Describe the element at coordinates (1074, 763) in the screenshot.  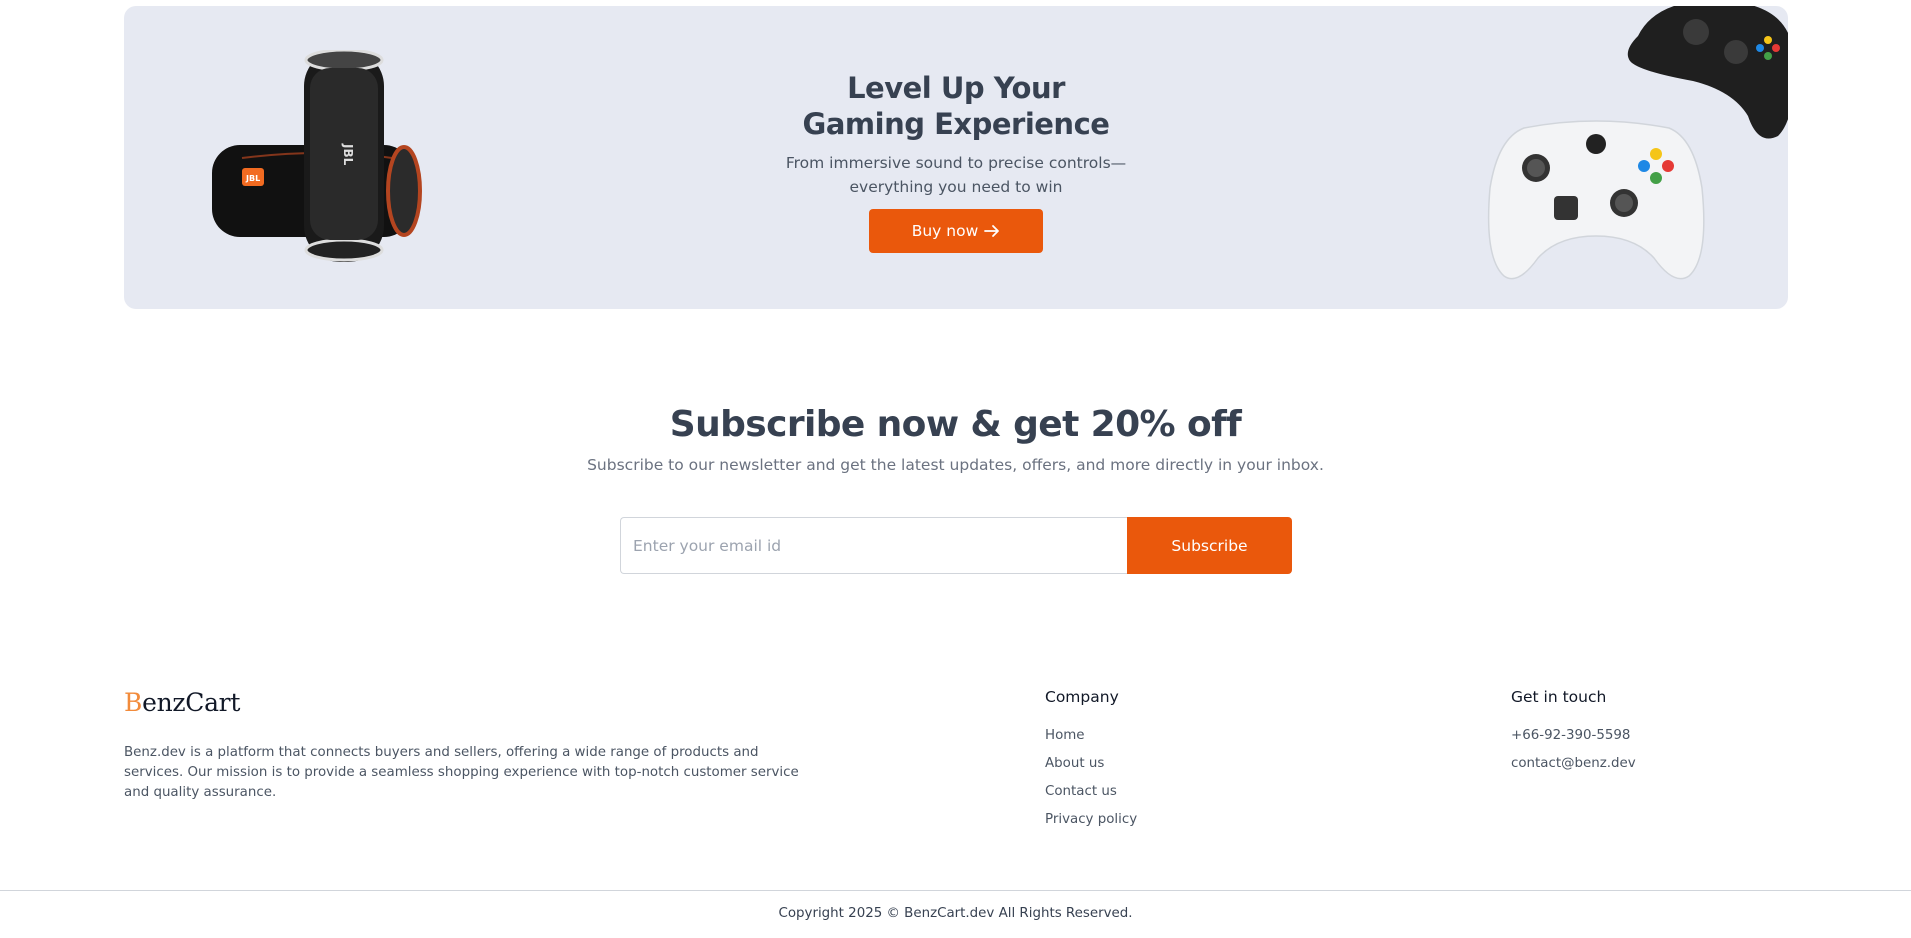
I see `footer-link-about-text: About us` at that location.